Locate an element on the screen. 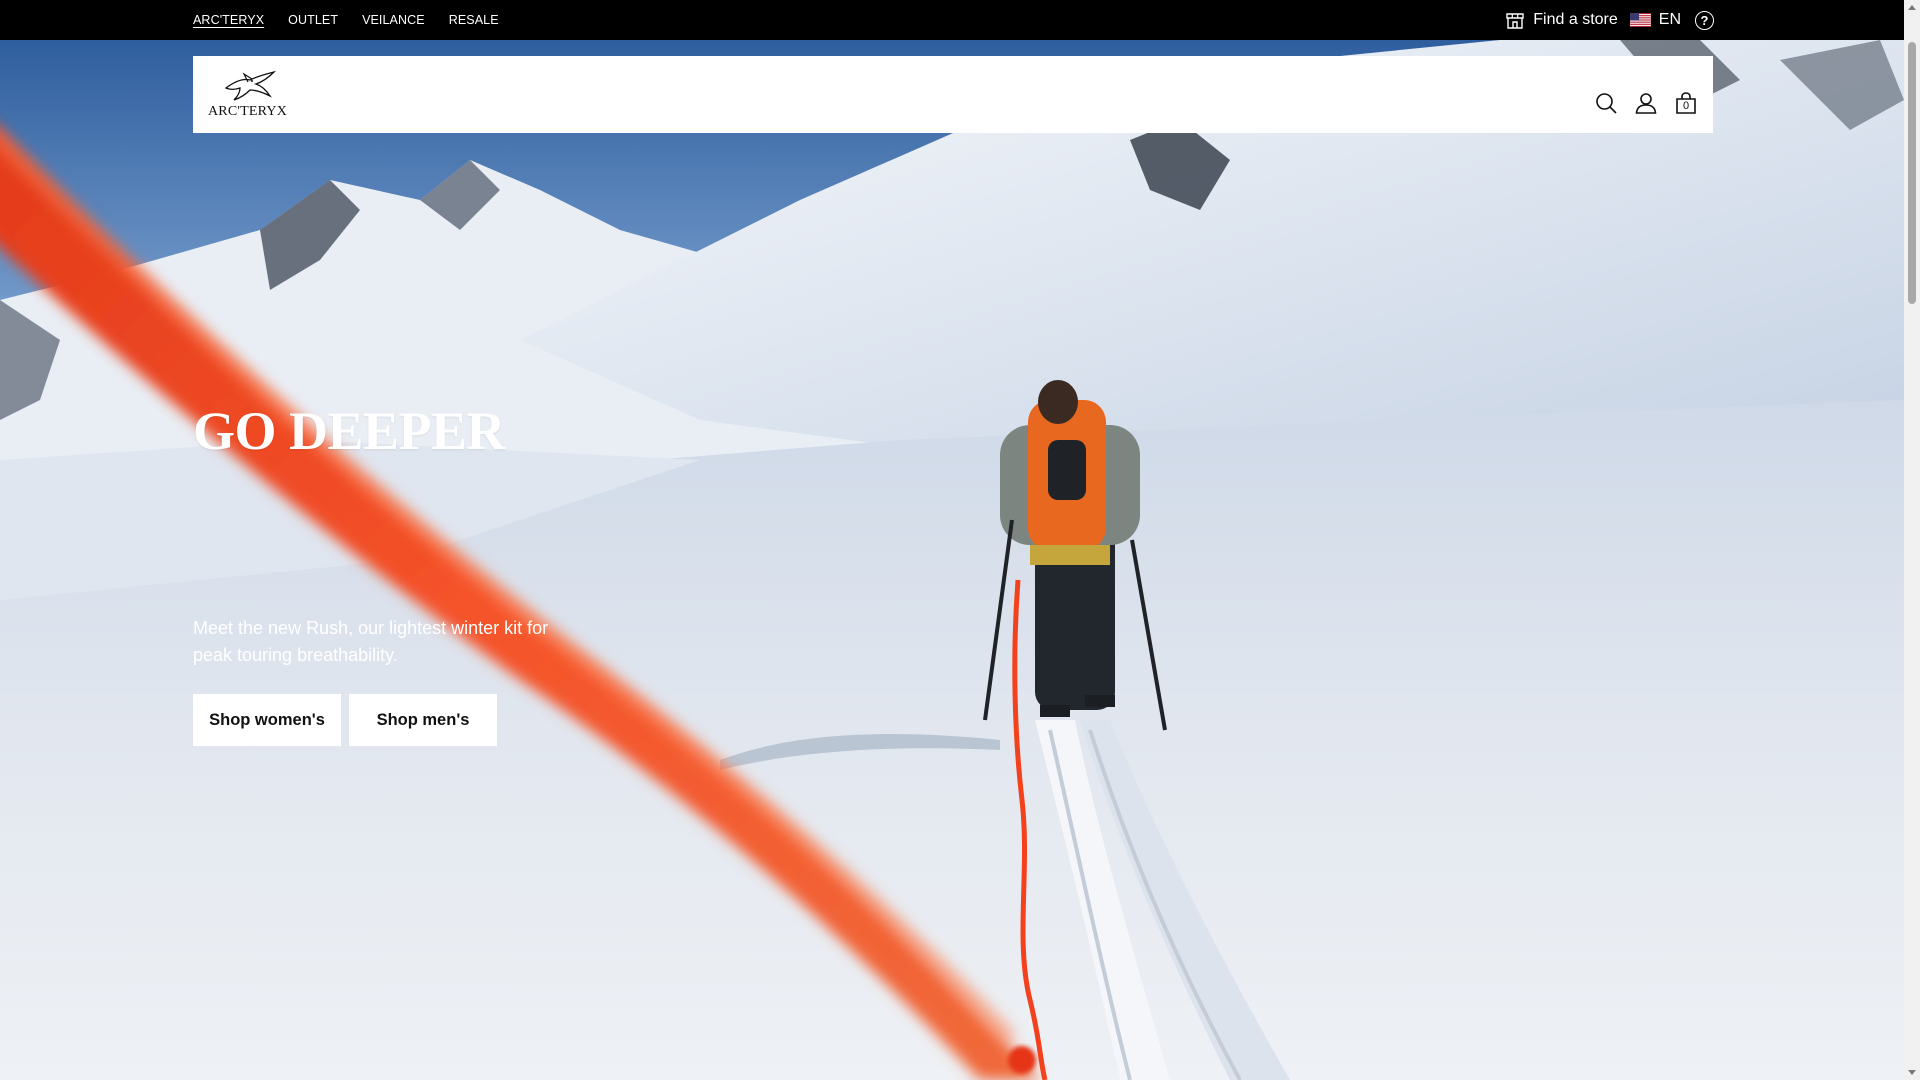 The height and width of the screenshot is (1080, 1920). scroll-up-arrow-icon is located at coordinates (1912, 7).